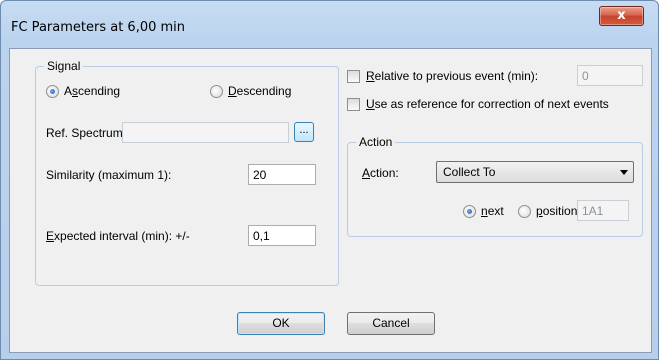 The width and height of the screenshot is (659, 360). What do you see at coordinates (92, 91) in the screenshot?
I see `ascending-label: Ascending` at bounding box center [92, 91].